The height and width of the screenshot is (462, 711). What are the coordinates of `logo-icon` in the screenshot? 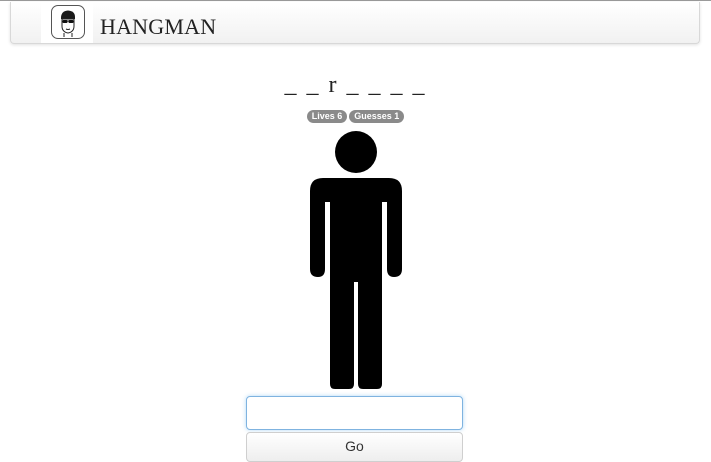 It's located at (68, 22).